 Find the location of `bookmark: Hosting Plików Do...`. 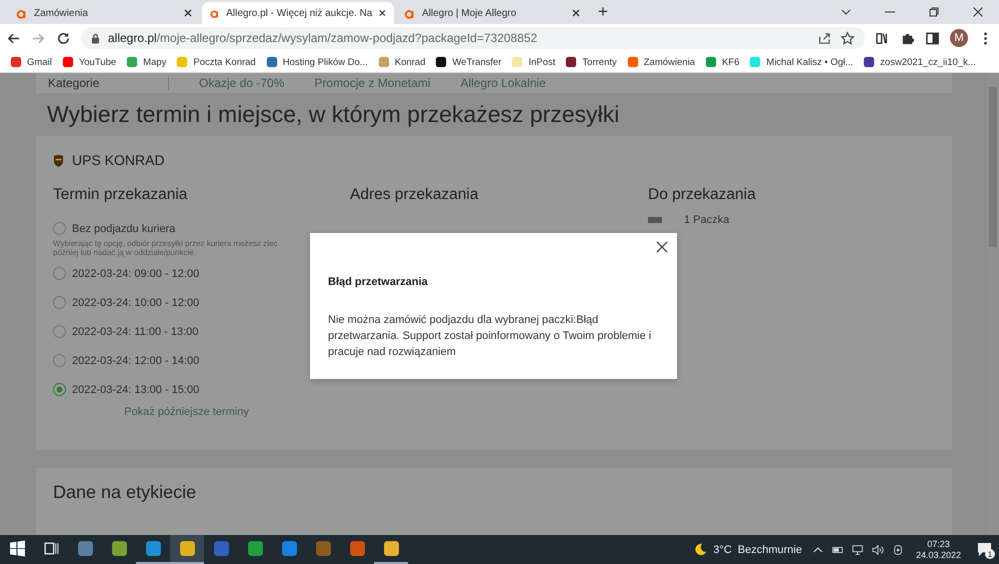

bookmark: Hosting Plików Do... is located at coordinates (317, 62).